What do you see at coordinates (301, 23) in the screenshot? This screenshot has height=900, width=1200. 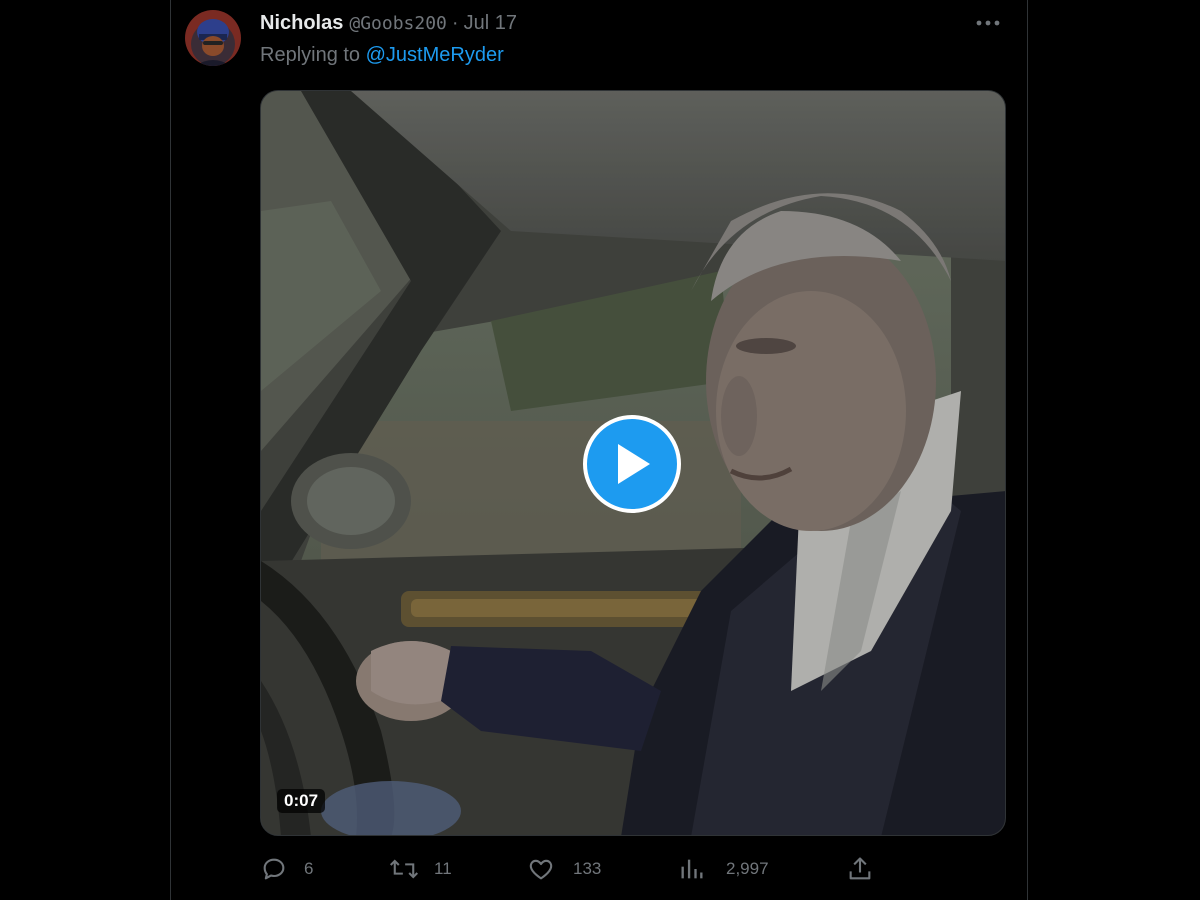 I see `author-display-name: Nicholas` at bounding box center [301, 23].